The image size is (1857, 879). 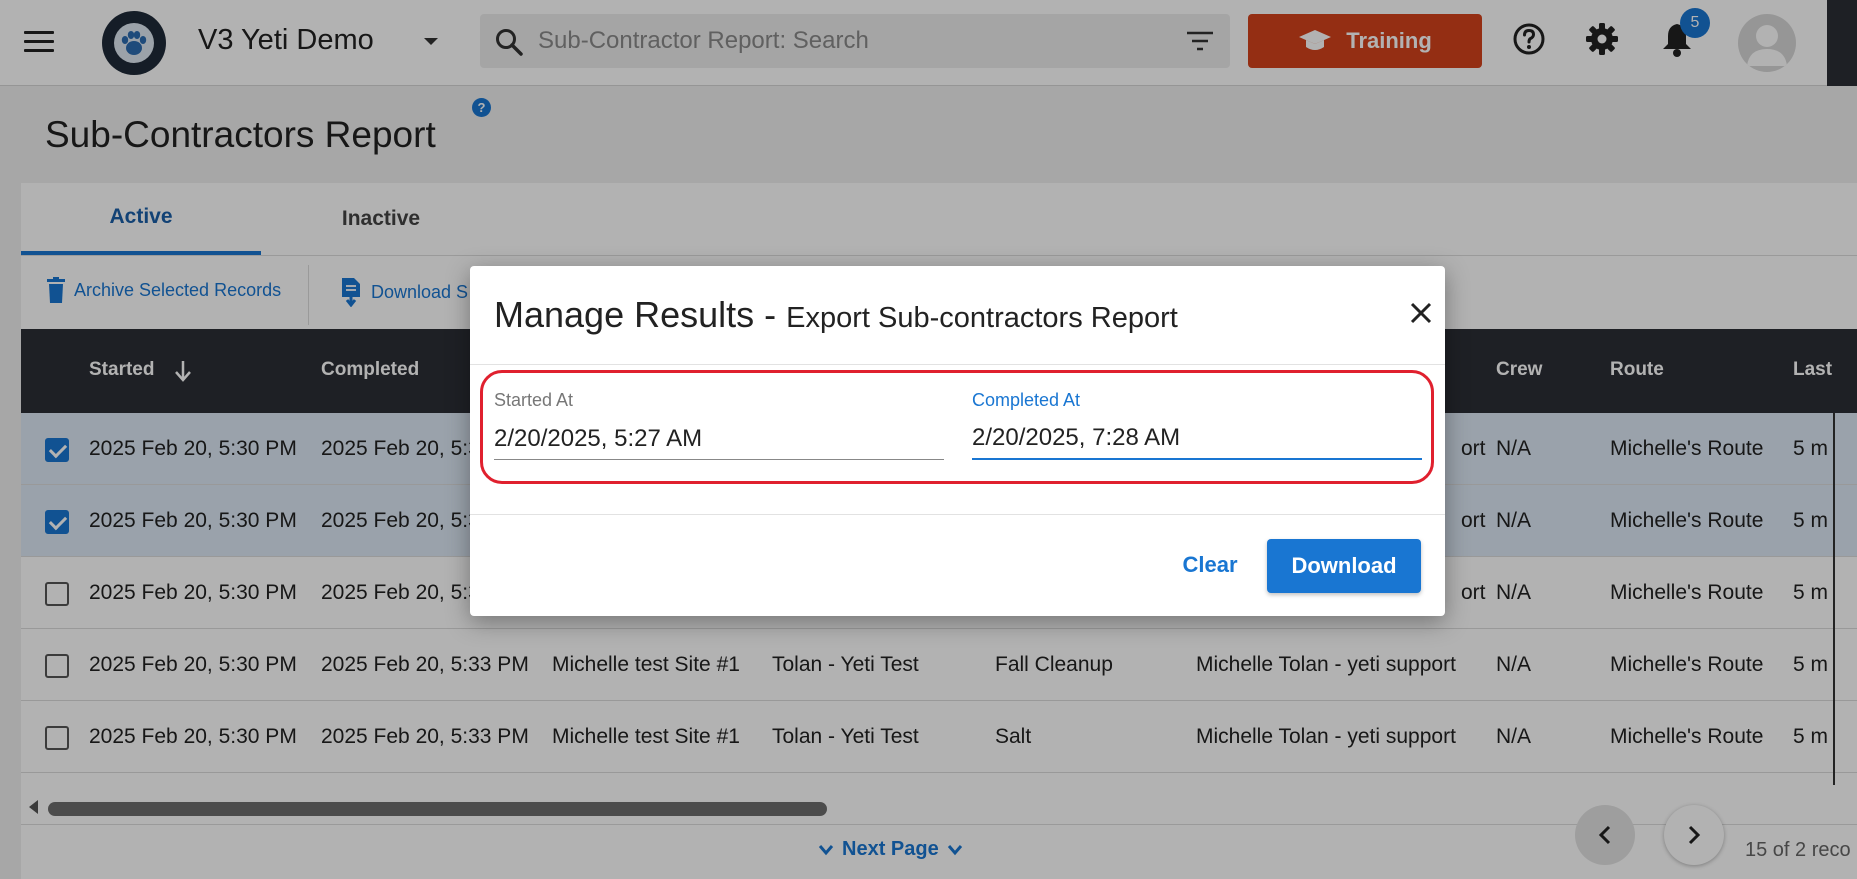 I want to click on started-at-label: Started At, so click(x=534, y=400).